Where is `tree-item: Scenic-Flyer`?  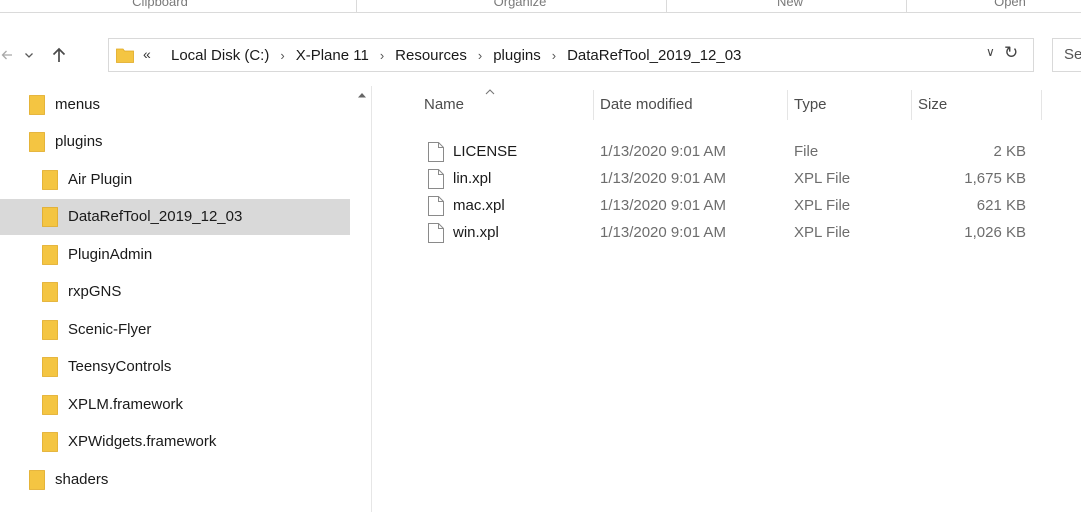 tree-item: Scenic-Flyer is located at coordinates (175, 329).